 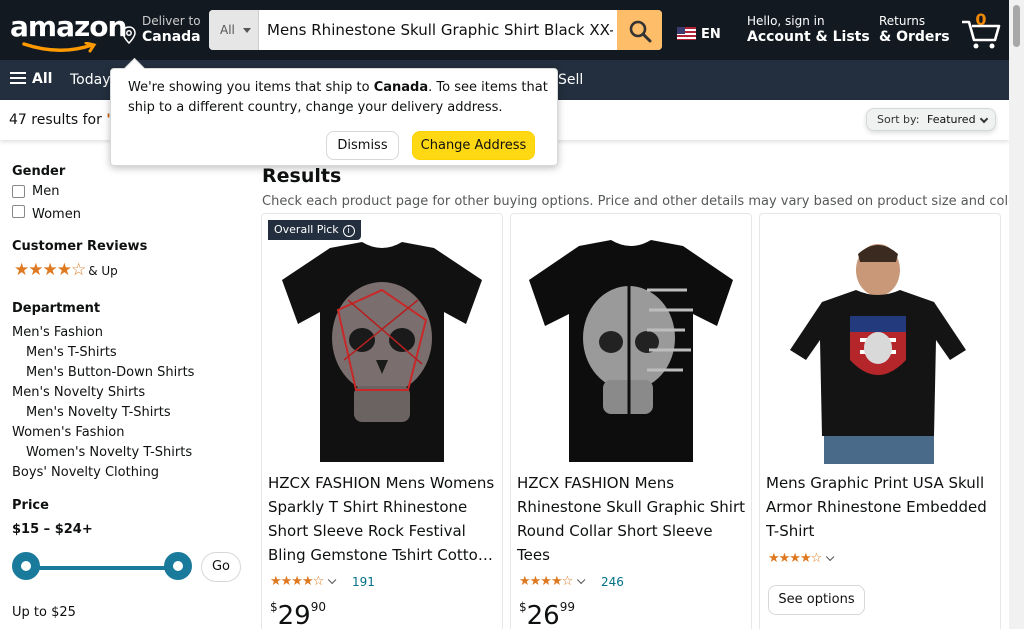 I want to click on all-menu-label: All, so click(x=42, y=79).